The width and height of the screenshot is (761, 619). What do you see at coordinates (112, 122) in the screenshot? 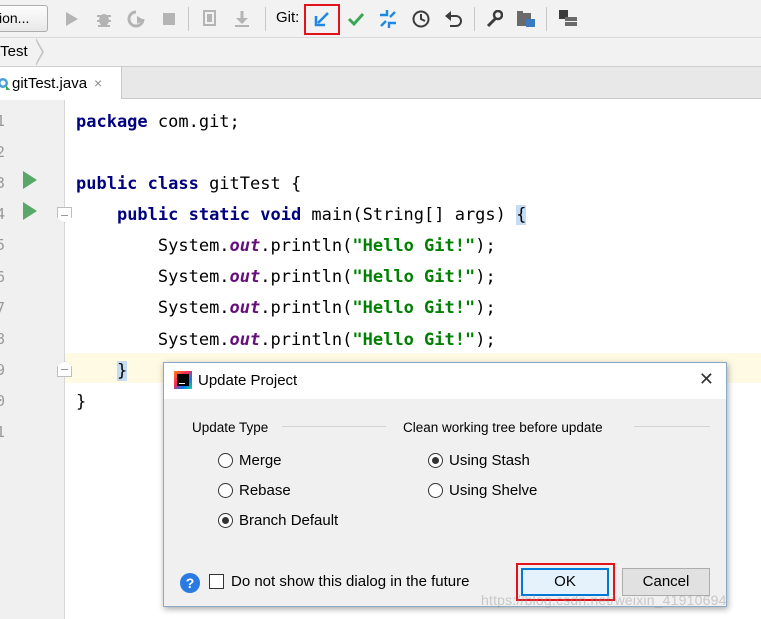
I see `code-keyword: package` at bounding box center [112, 122].